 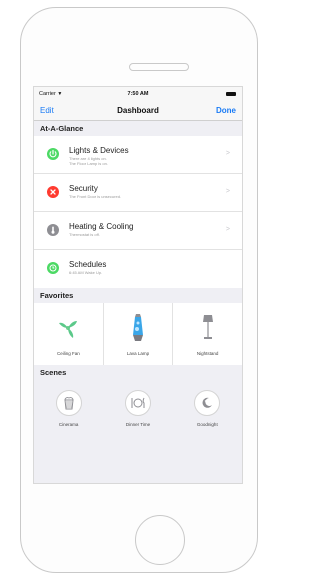 What do you see at coordinates (101, 226) in the screenshot?
I see `glance-title: Heating & Cooling` at bounding box center [101, 226].